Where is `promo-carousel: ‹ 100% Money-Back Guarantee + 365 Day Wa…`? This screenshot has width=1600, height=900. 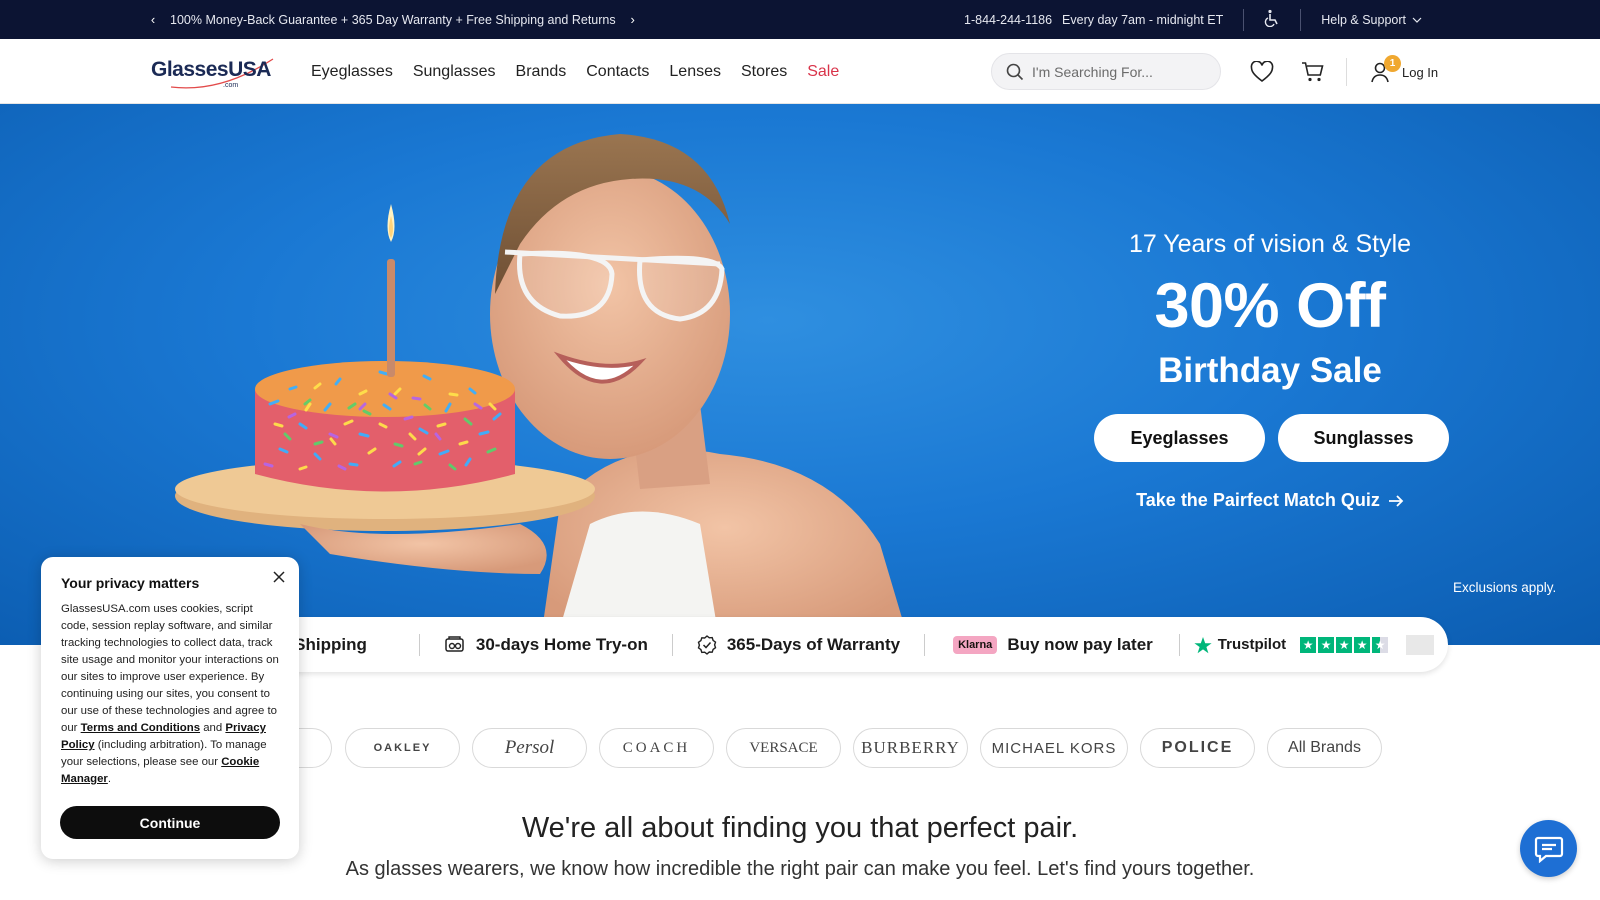 promo-carousel: ‹ 100% Money-Back Guarantee + 365 Day Wa… is located at coordinates (393, 19).